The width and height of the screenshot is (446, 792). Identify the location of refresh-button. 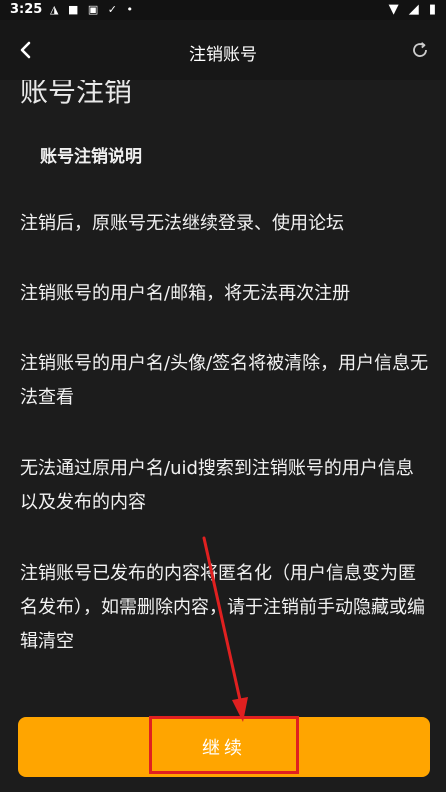
(420, 50).